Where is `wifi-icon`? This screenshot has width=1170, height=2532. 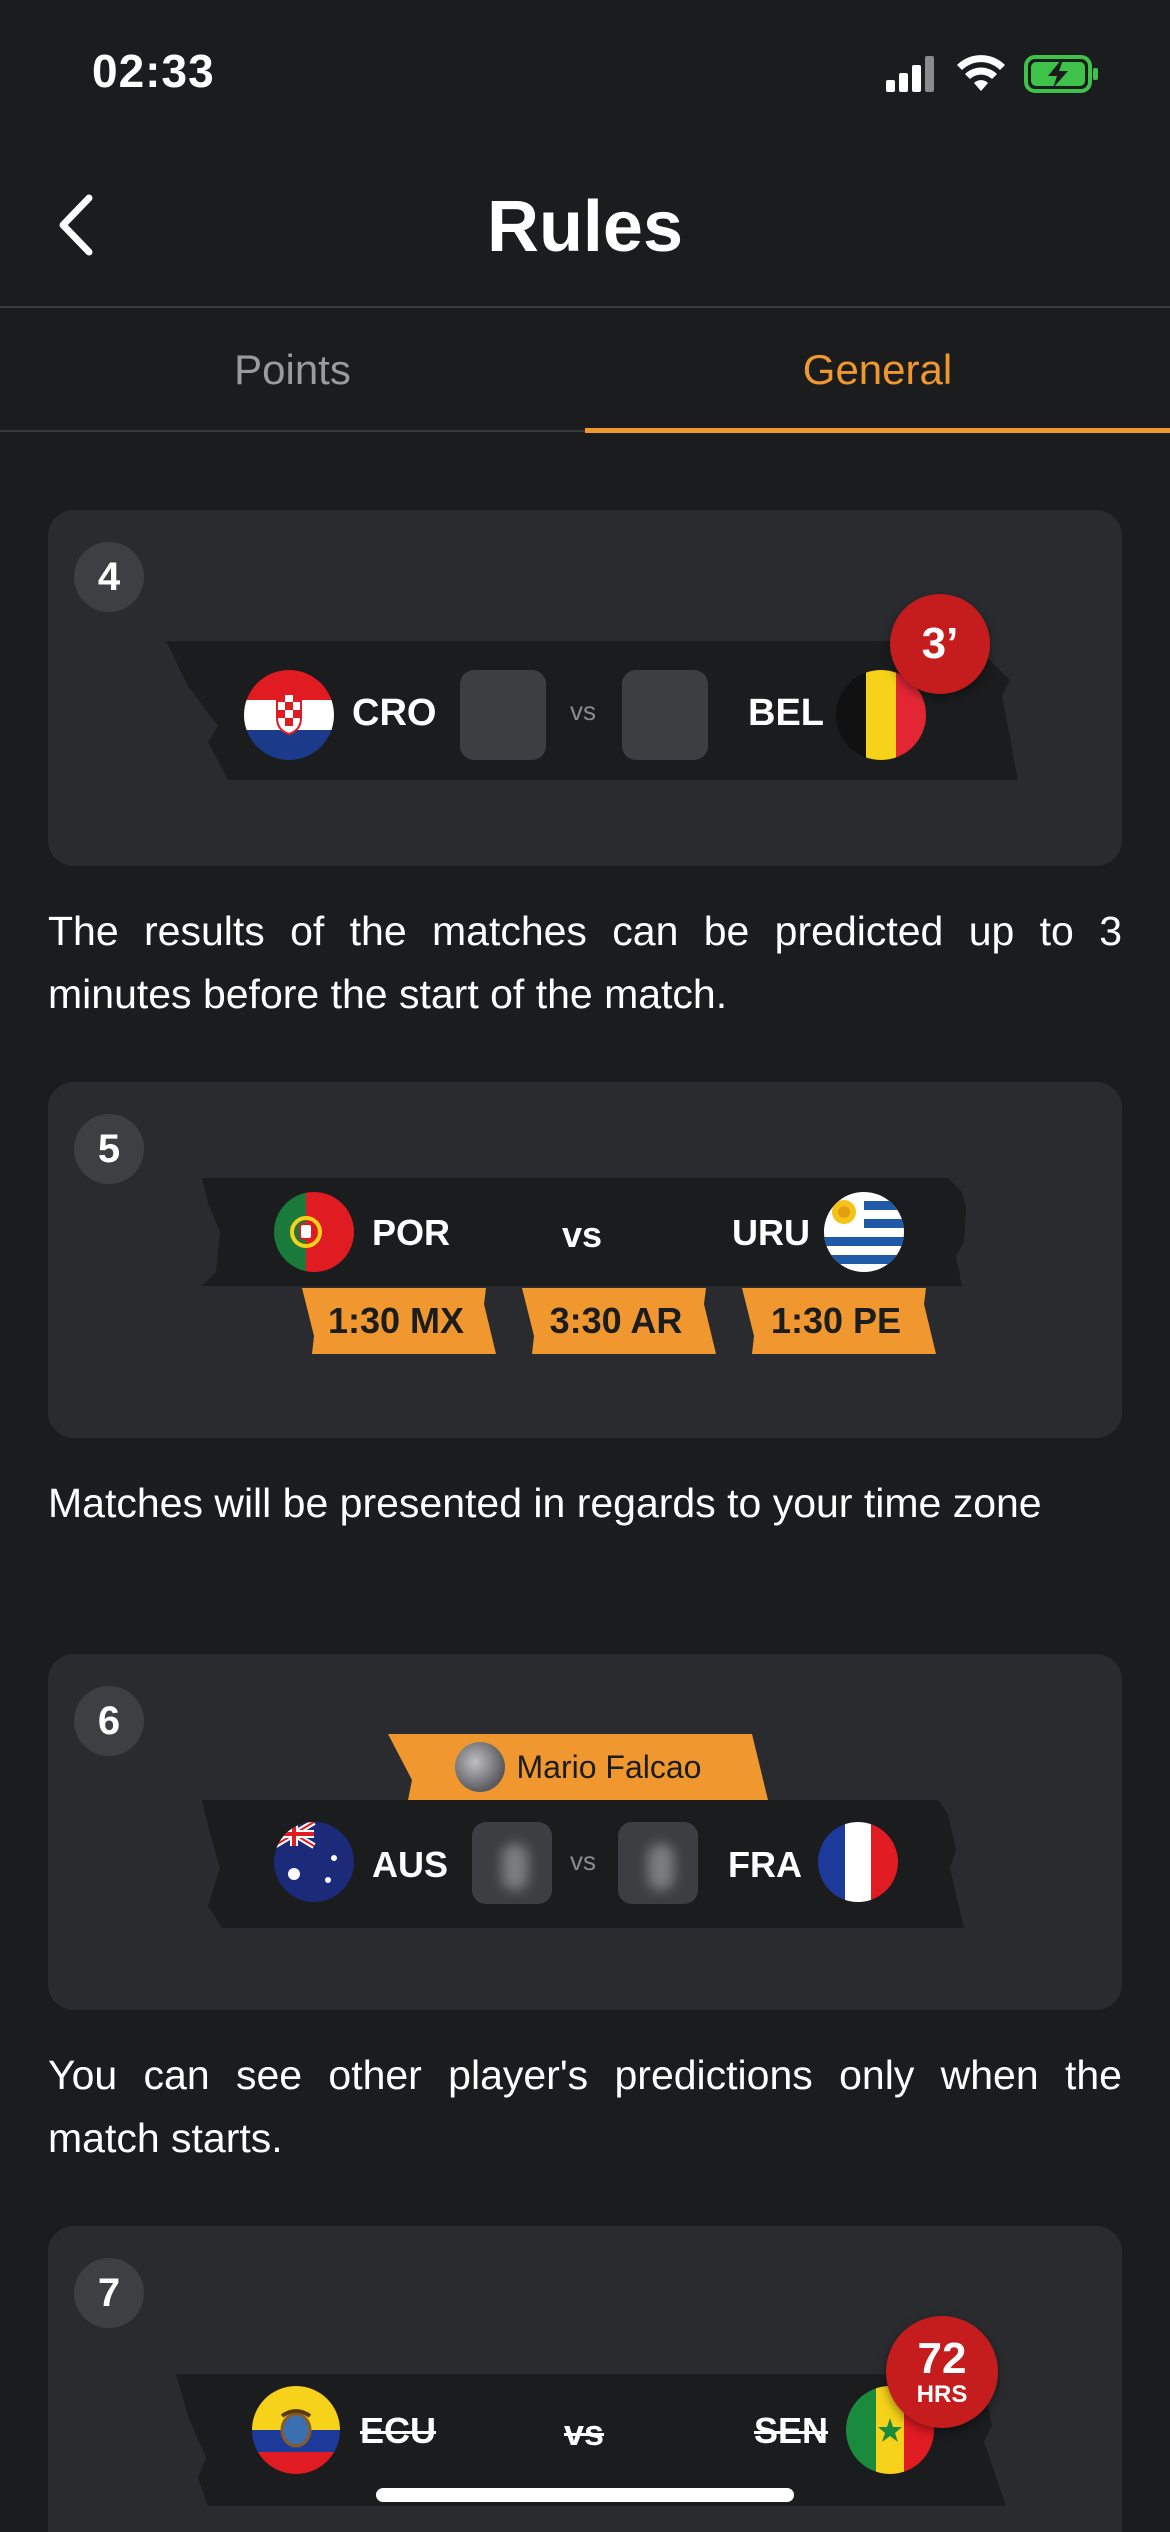 wifi-icon is located at coordinates (981, 73).